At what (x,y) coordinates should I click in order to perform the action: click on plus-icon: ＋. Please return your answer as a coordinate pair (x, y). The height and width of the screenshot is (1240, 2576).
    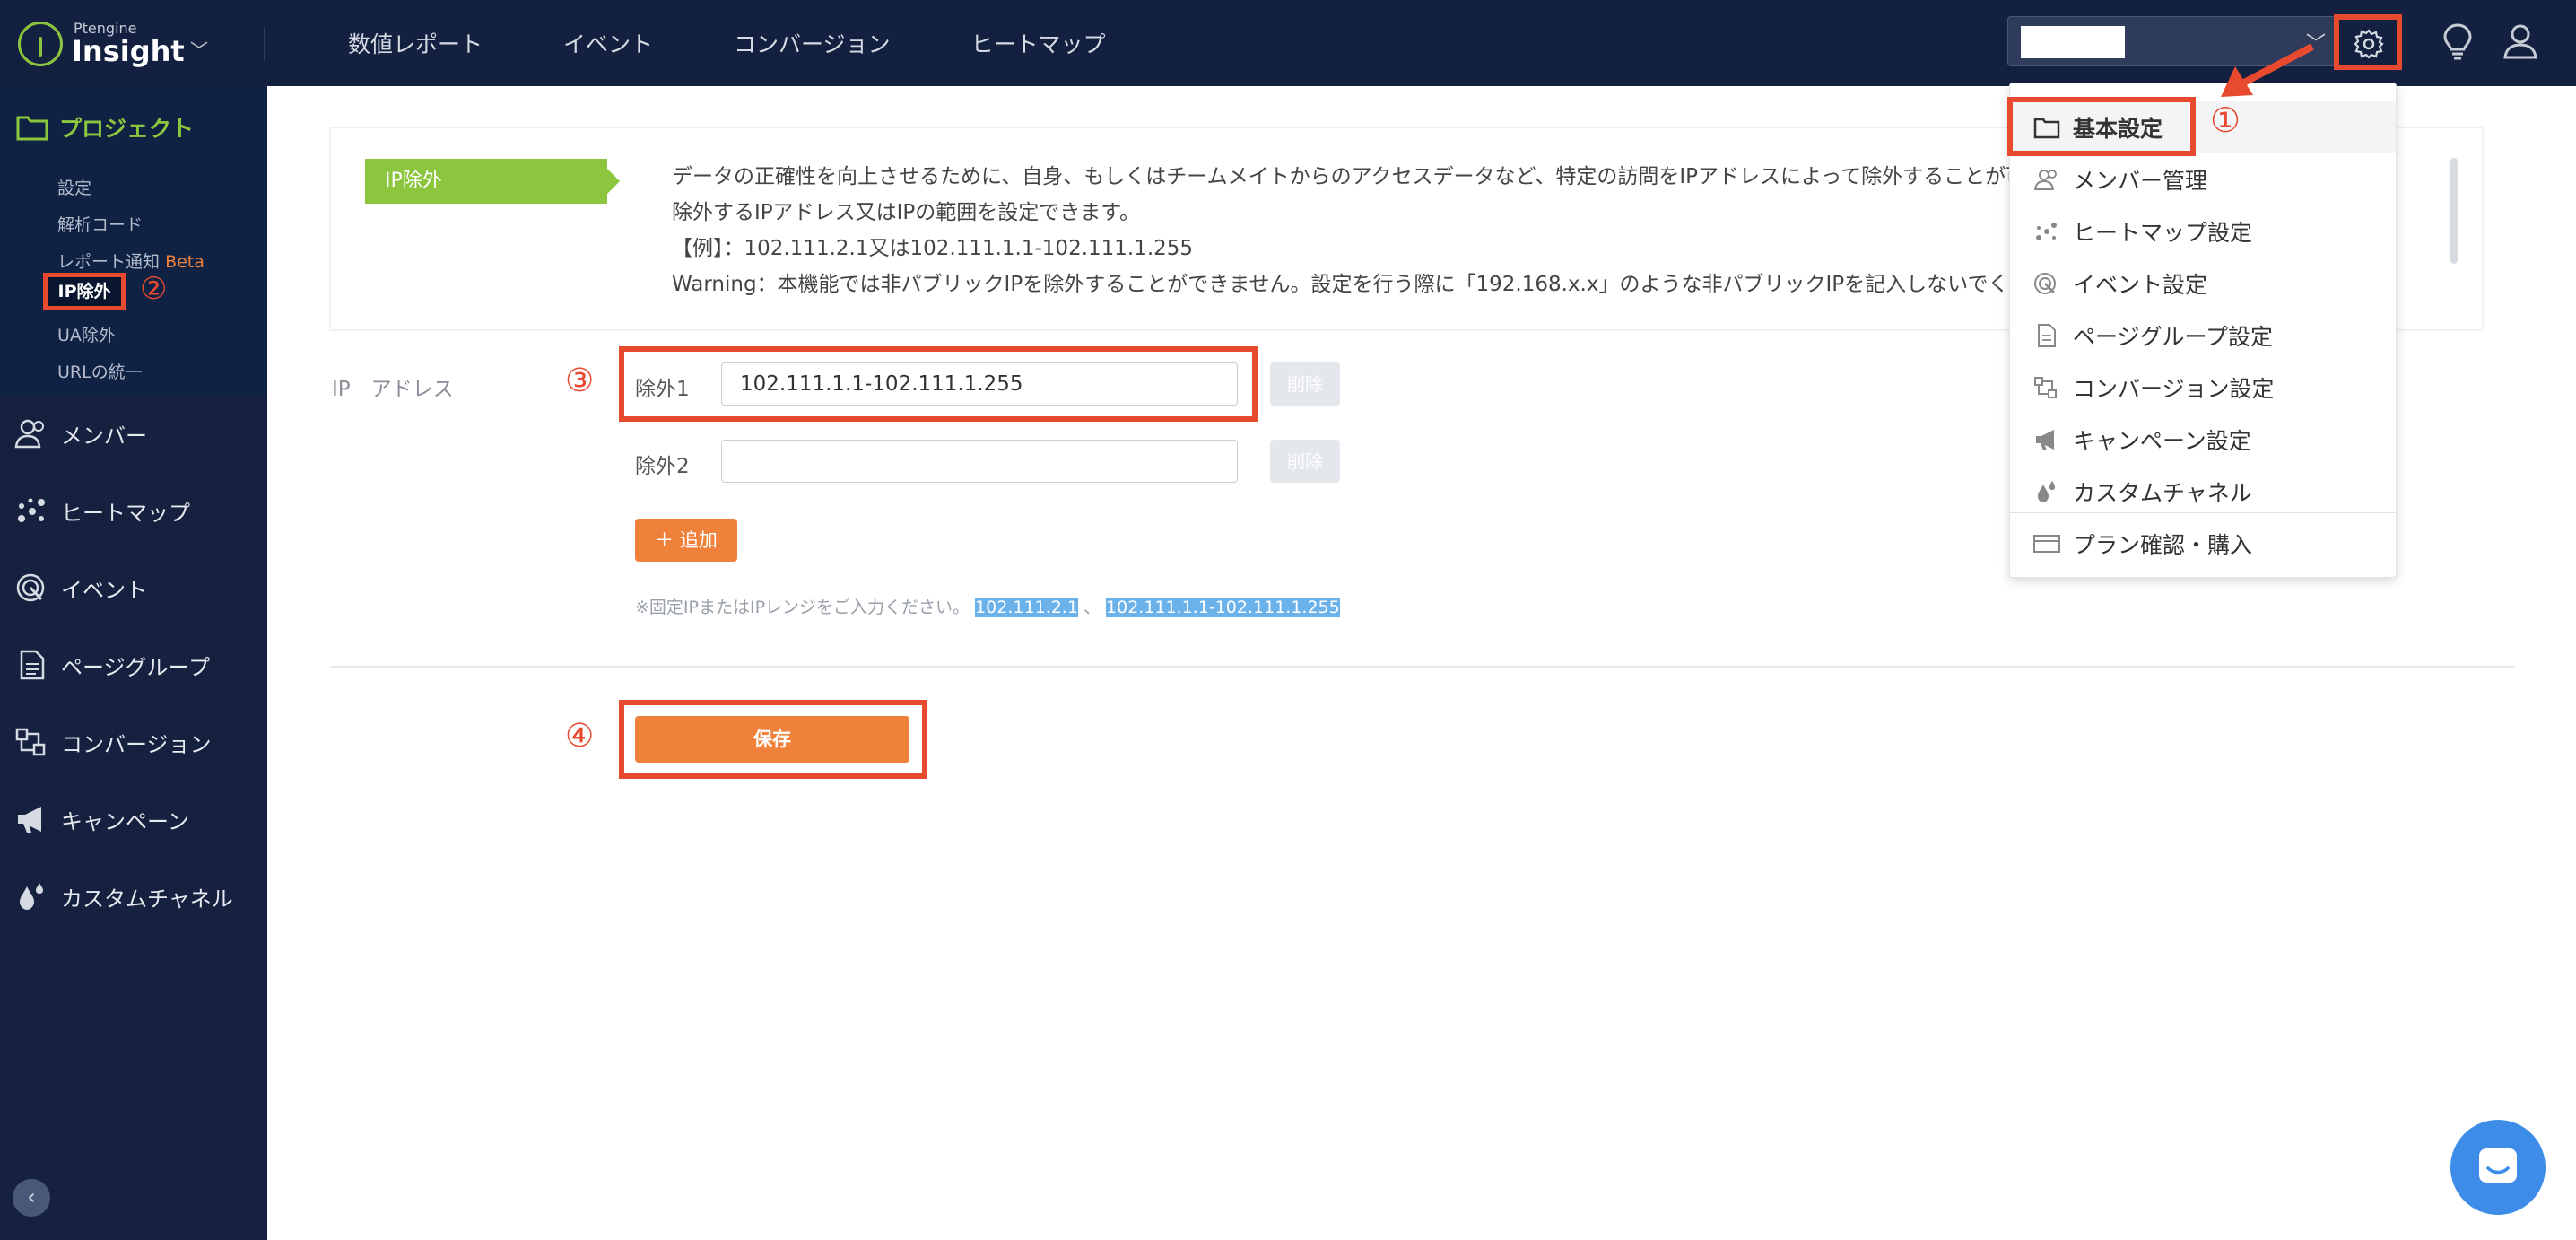
    Looking at the image, I should click on (664, 540).